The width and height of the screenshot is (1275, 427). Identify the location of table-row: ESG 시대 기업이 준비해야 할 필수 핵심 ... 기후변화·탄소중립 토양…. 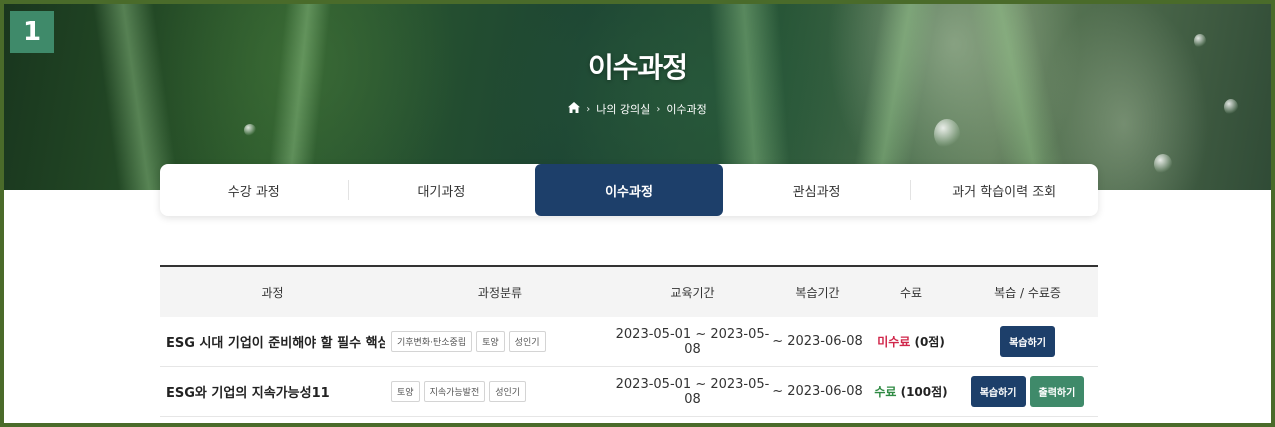
(629, 342).